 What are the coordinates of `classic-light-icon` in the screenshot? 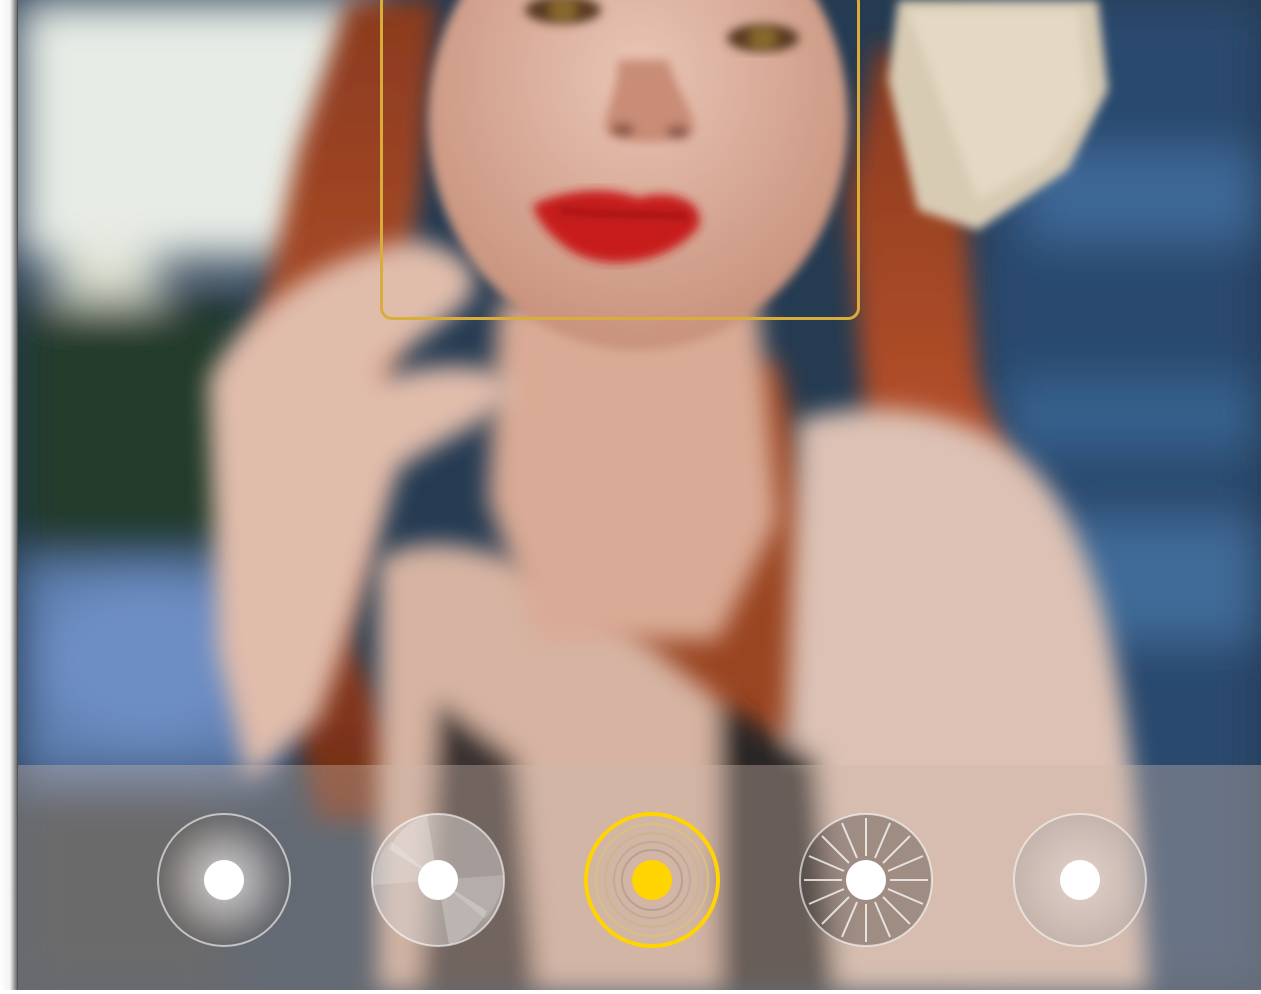 It's located at (1080, 880).